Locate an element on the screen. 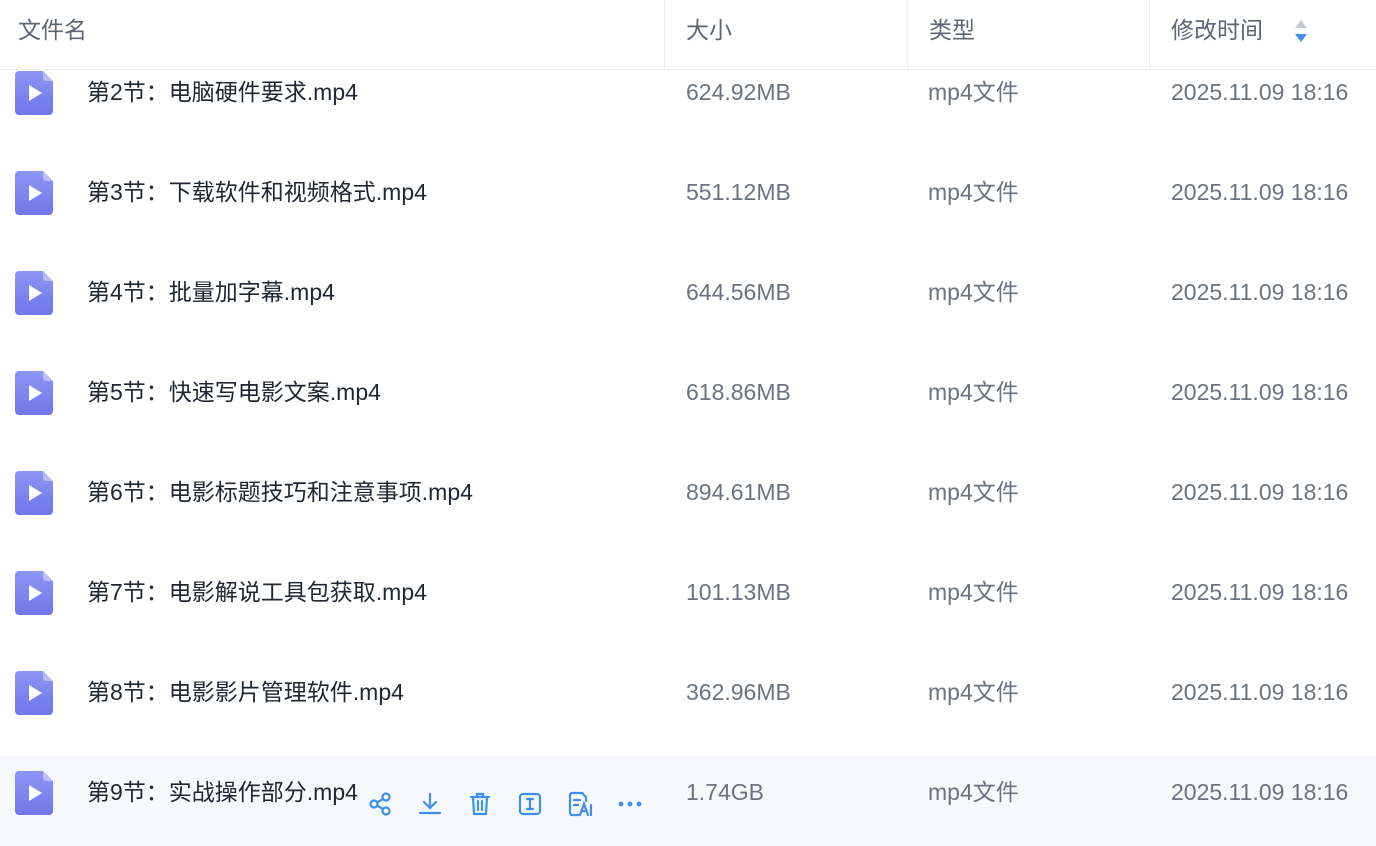  file-name: 第8节：电影影片管理软件.mp4 is located at coordinates (245, 692).